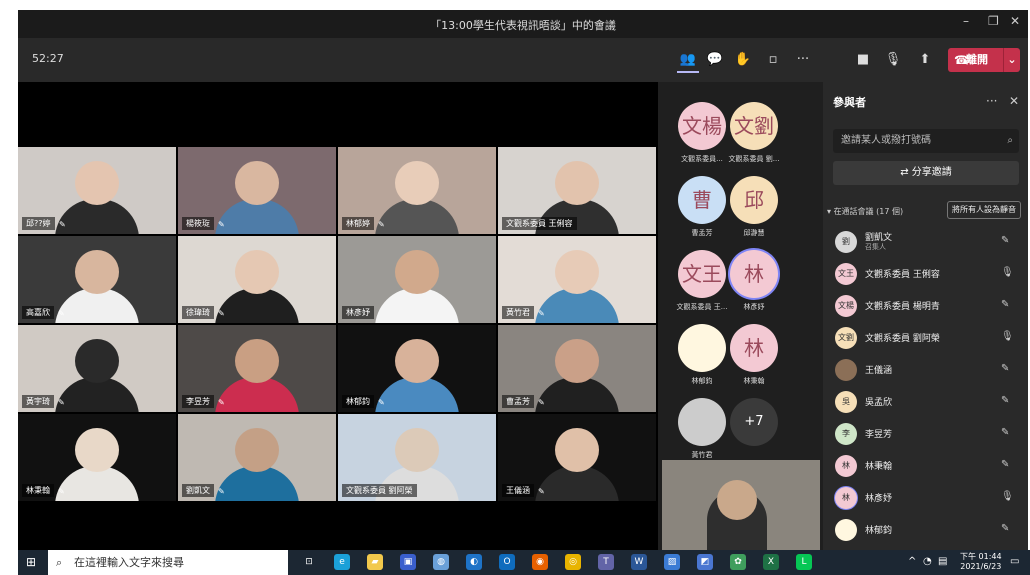 The width and height of the screenshot is (1030, 575). What do you see at coordinates (523, 60) in the screenshot?
I see `meeting-toolbar: 52:27 👥 💬 ✋ ▫ ··· ■ 🎙 ⬆ ☎ 離開 ⌄` at bounding box center [523, 60].